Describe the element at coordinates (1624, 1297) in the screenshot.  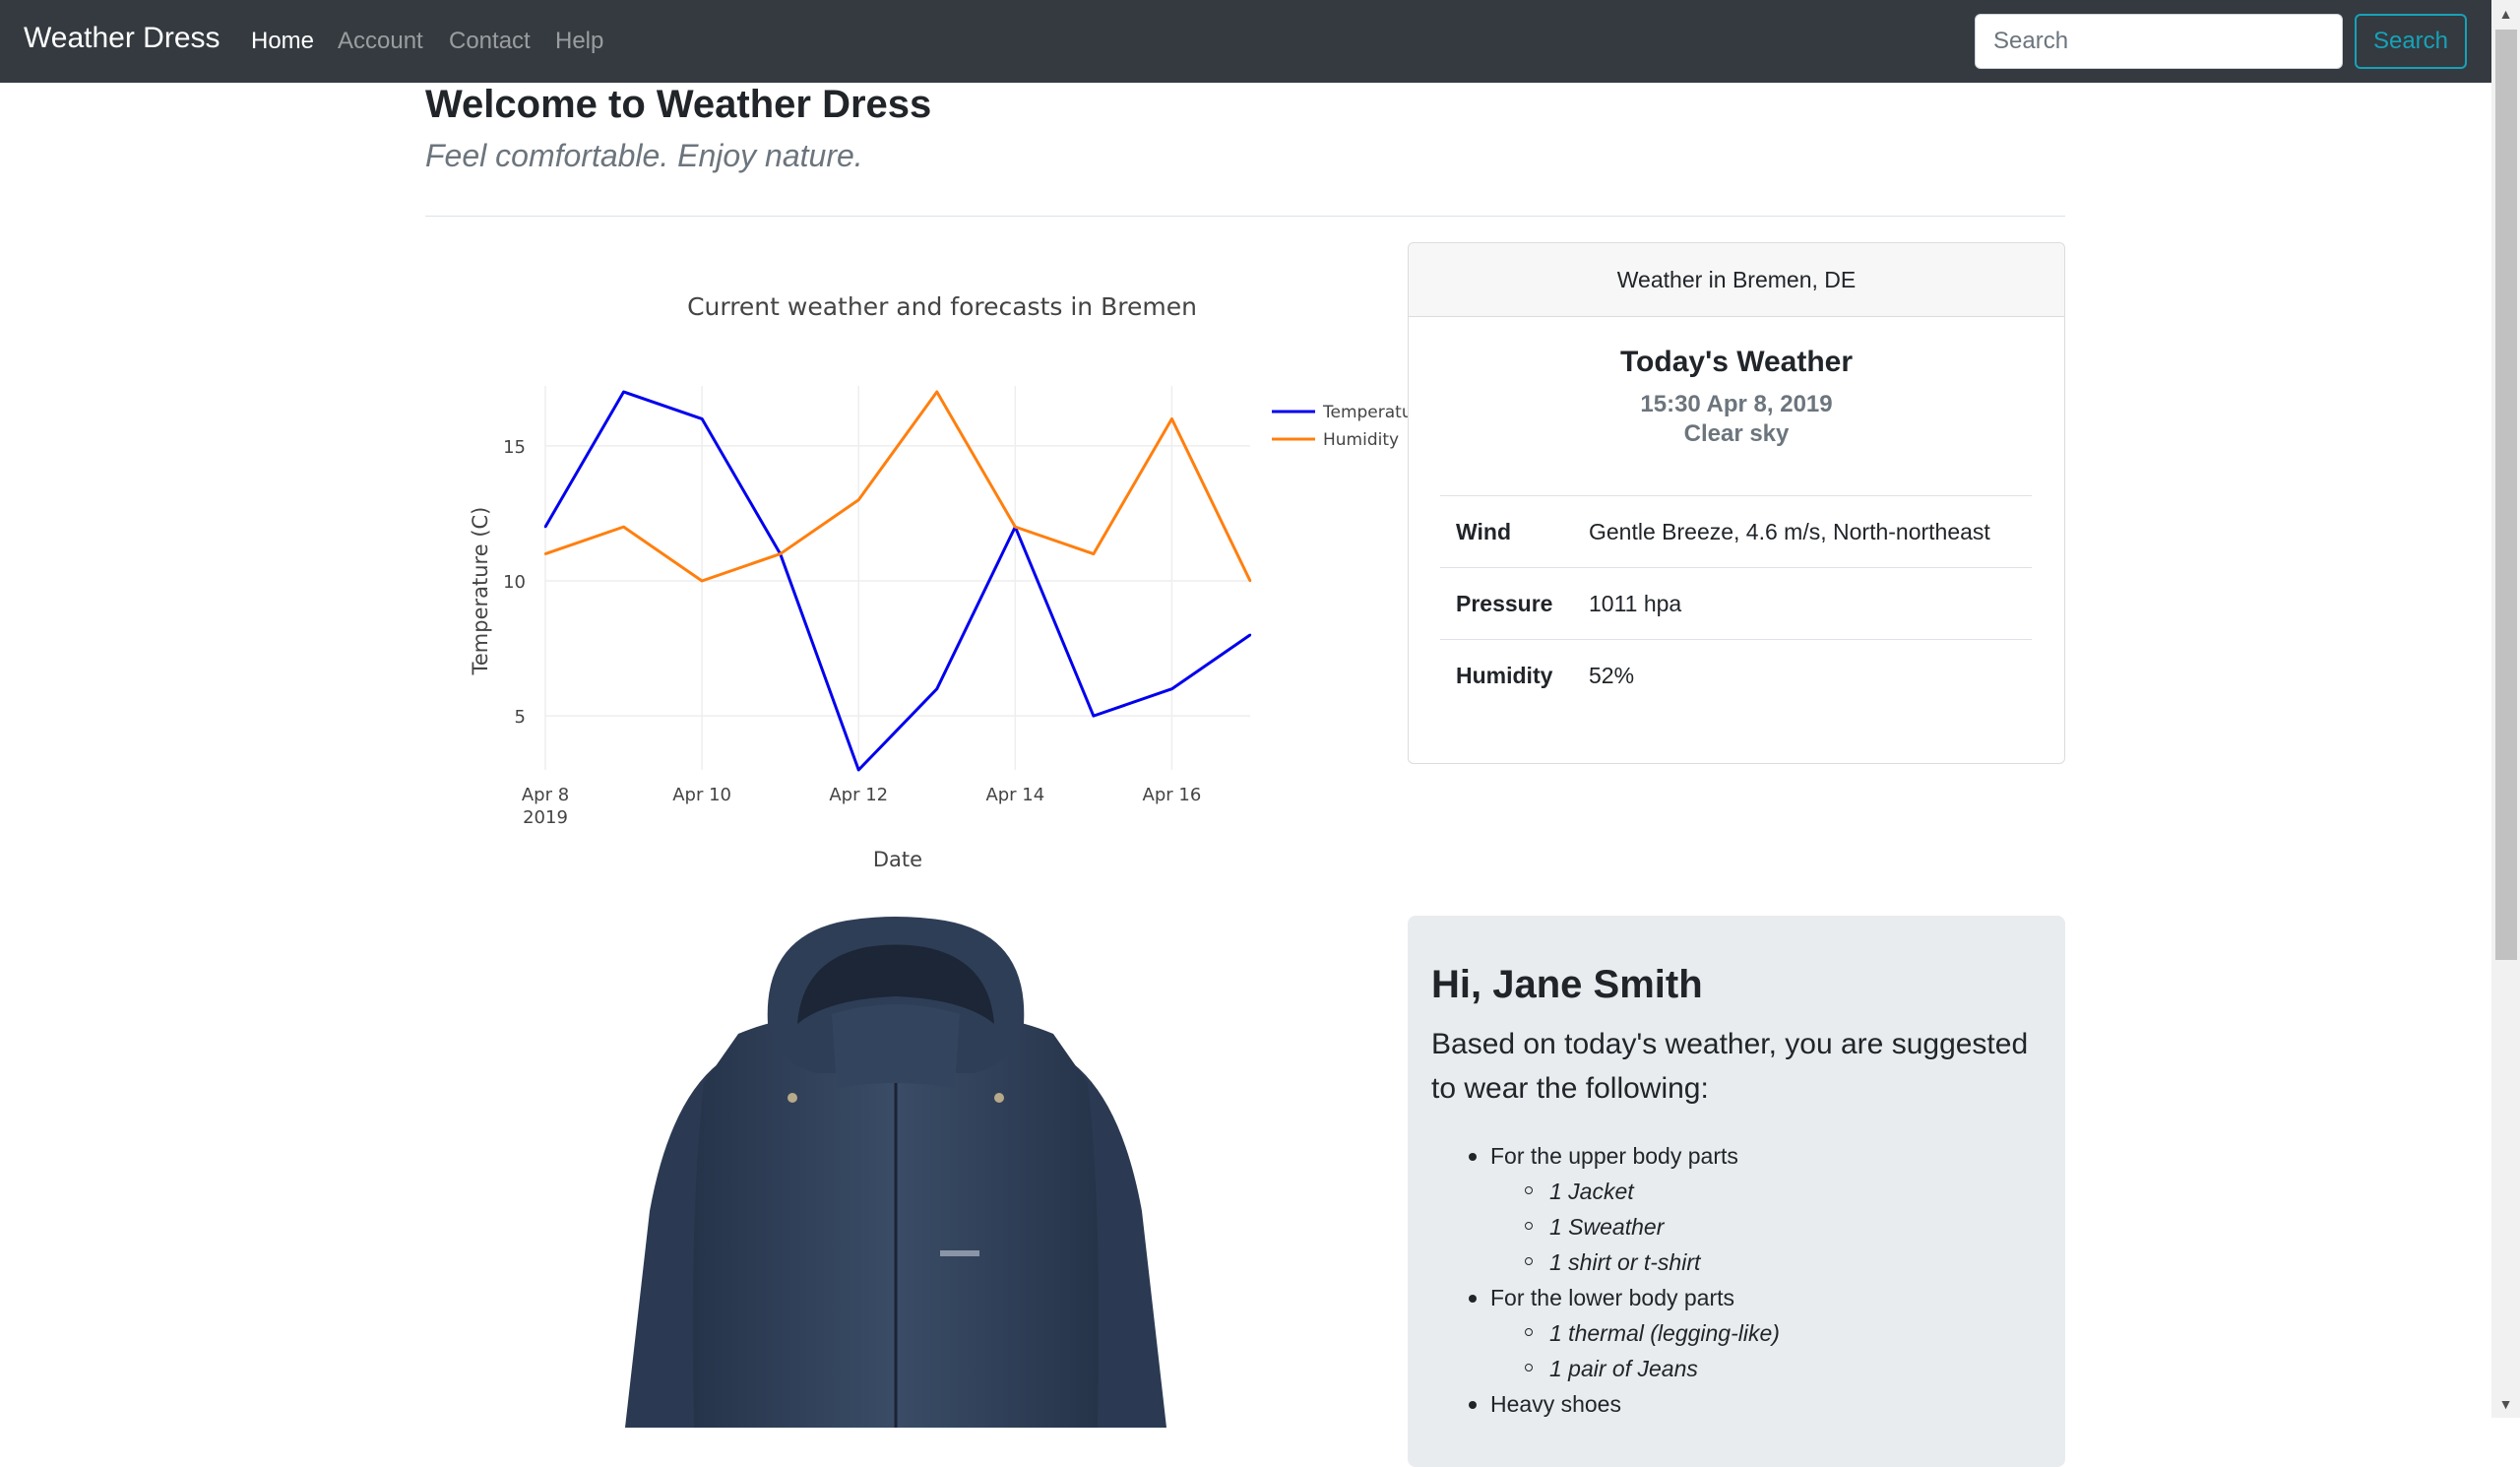
I see `list-item: For the lower body parts` at that location.